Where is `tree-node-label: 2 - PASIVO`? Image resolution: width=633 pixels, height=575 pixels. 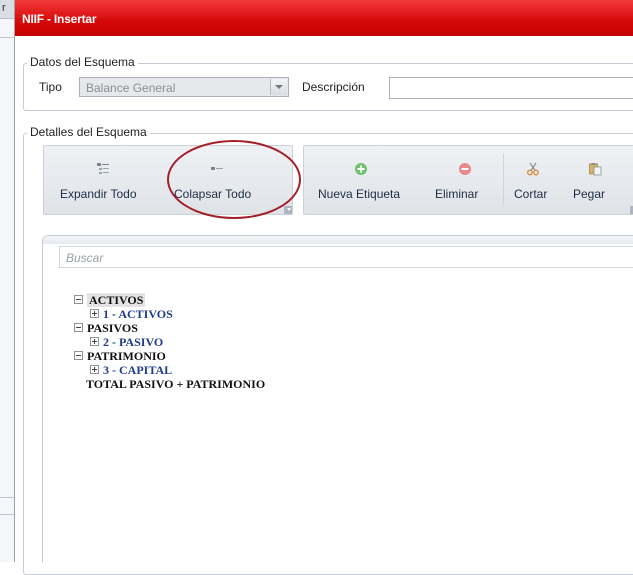 tree-node-label: 2 - PASIVO is located at coordinates (133, 342).